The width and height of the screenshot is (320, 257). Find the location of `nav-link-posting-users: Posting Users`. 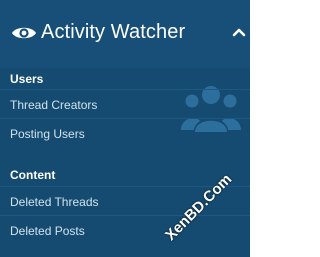

nav-link-posting-users: Posting Users is located at coordinates (47, 134).